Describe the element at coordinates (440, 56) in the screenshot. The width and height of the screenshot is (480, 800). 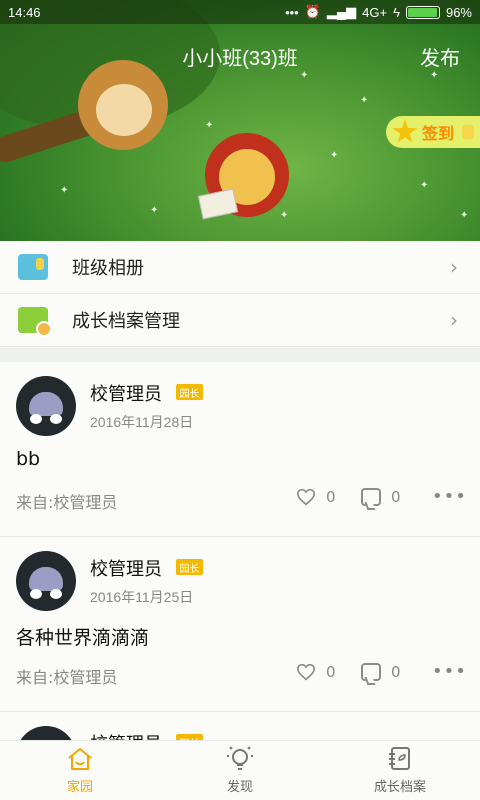
I see `publish-button: 发布` at that location.